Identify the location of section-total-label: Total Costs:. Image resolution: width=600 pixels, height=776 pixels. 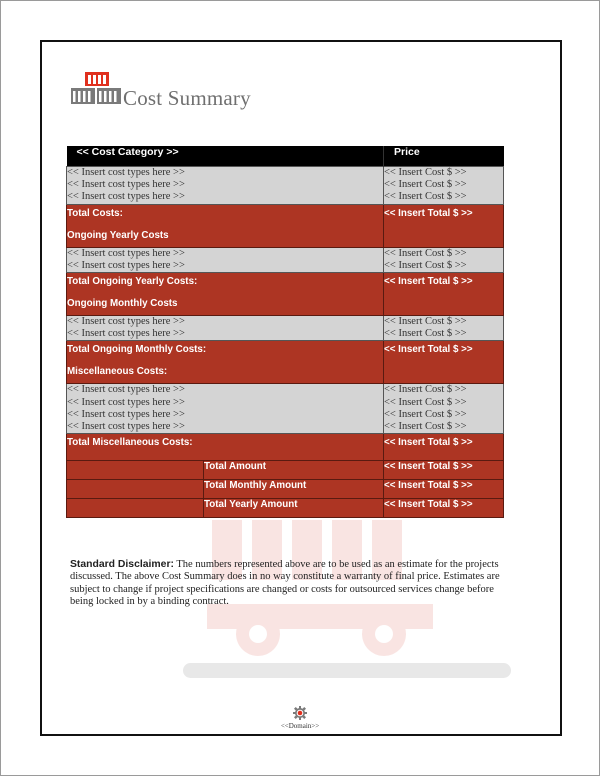
(95, 213).